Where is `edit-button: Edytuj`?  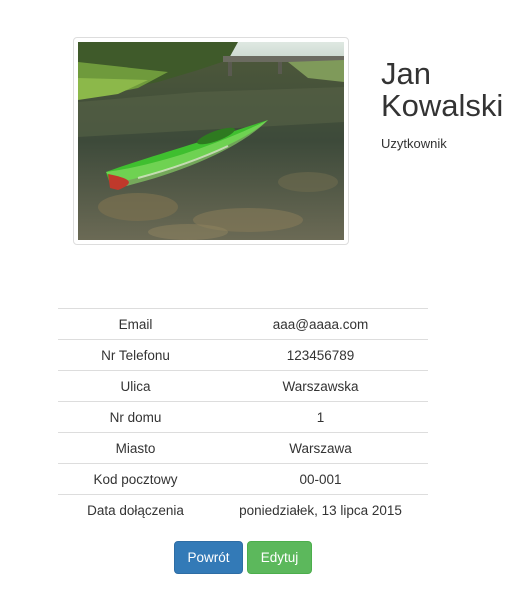 edit-button: Edytuj is located at coordinates (279, 557).